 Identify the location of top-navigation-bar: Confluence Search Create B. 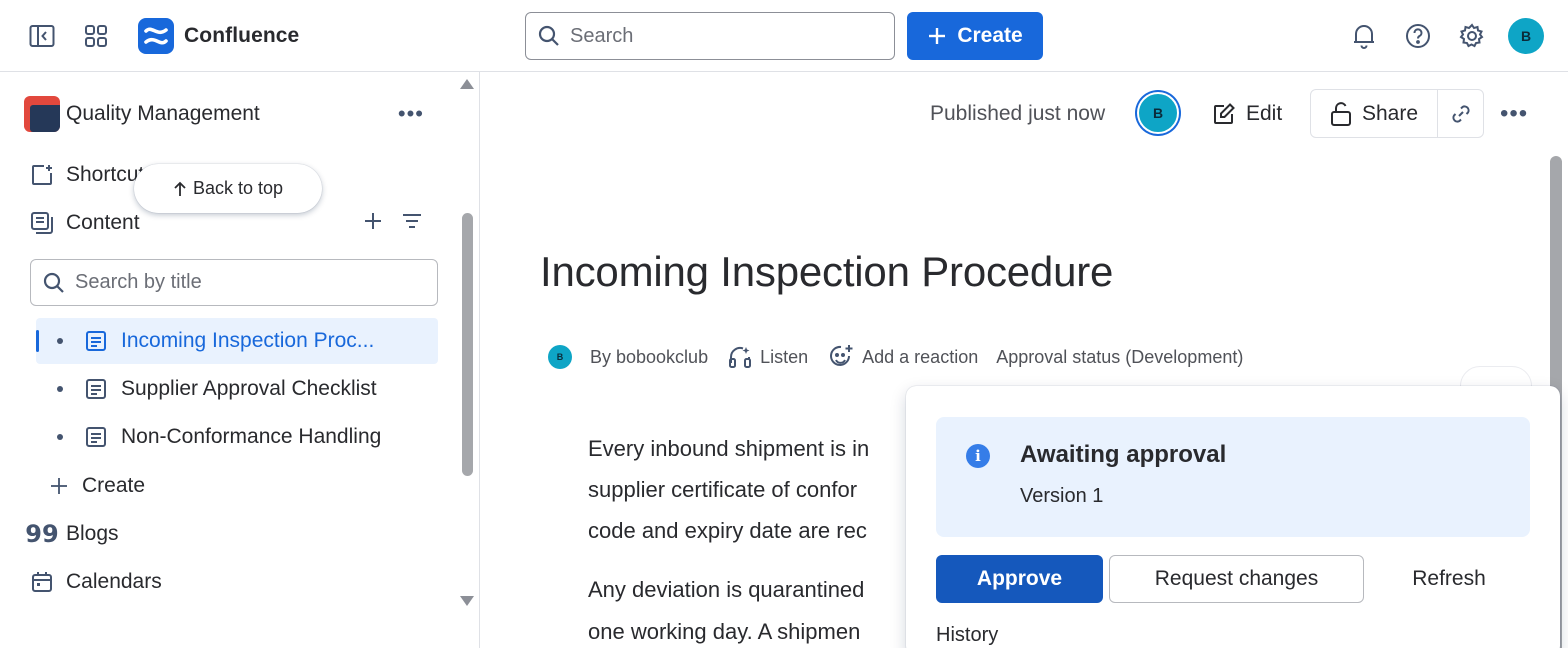
(784, 36).